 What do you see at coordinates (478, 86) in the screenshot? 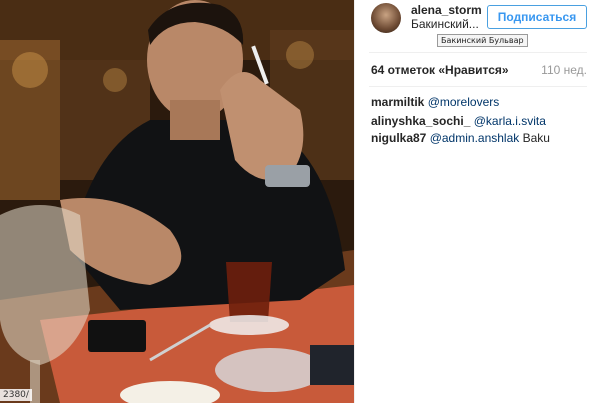
I see `stats-divider` at bounding box center [478, 86].